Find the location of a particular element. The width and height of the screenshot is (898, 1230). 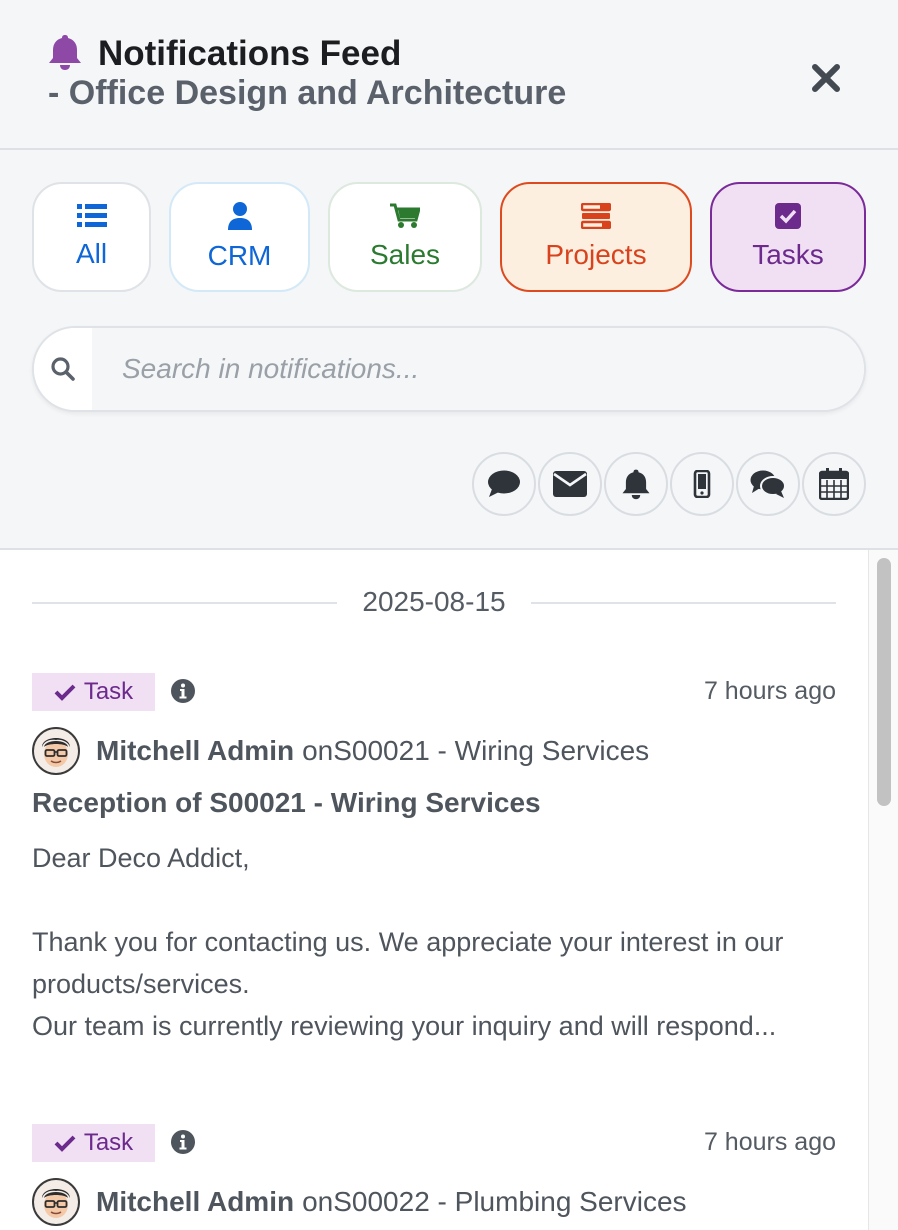

filter-chip-sales: Sales is located at coordinates (405, 237).